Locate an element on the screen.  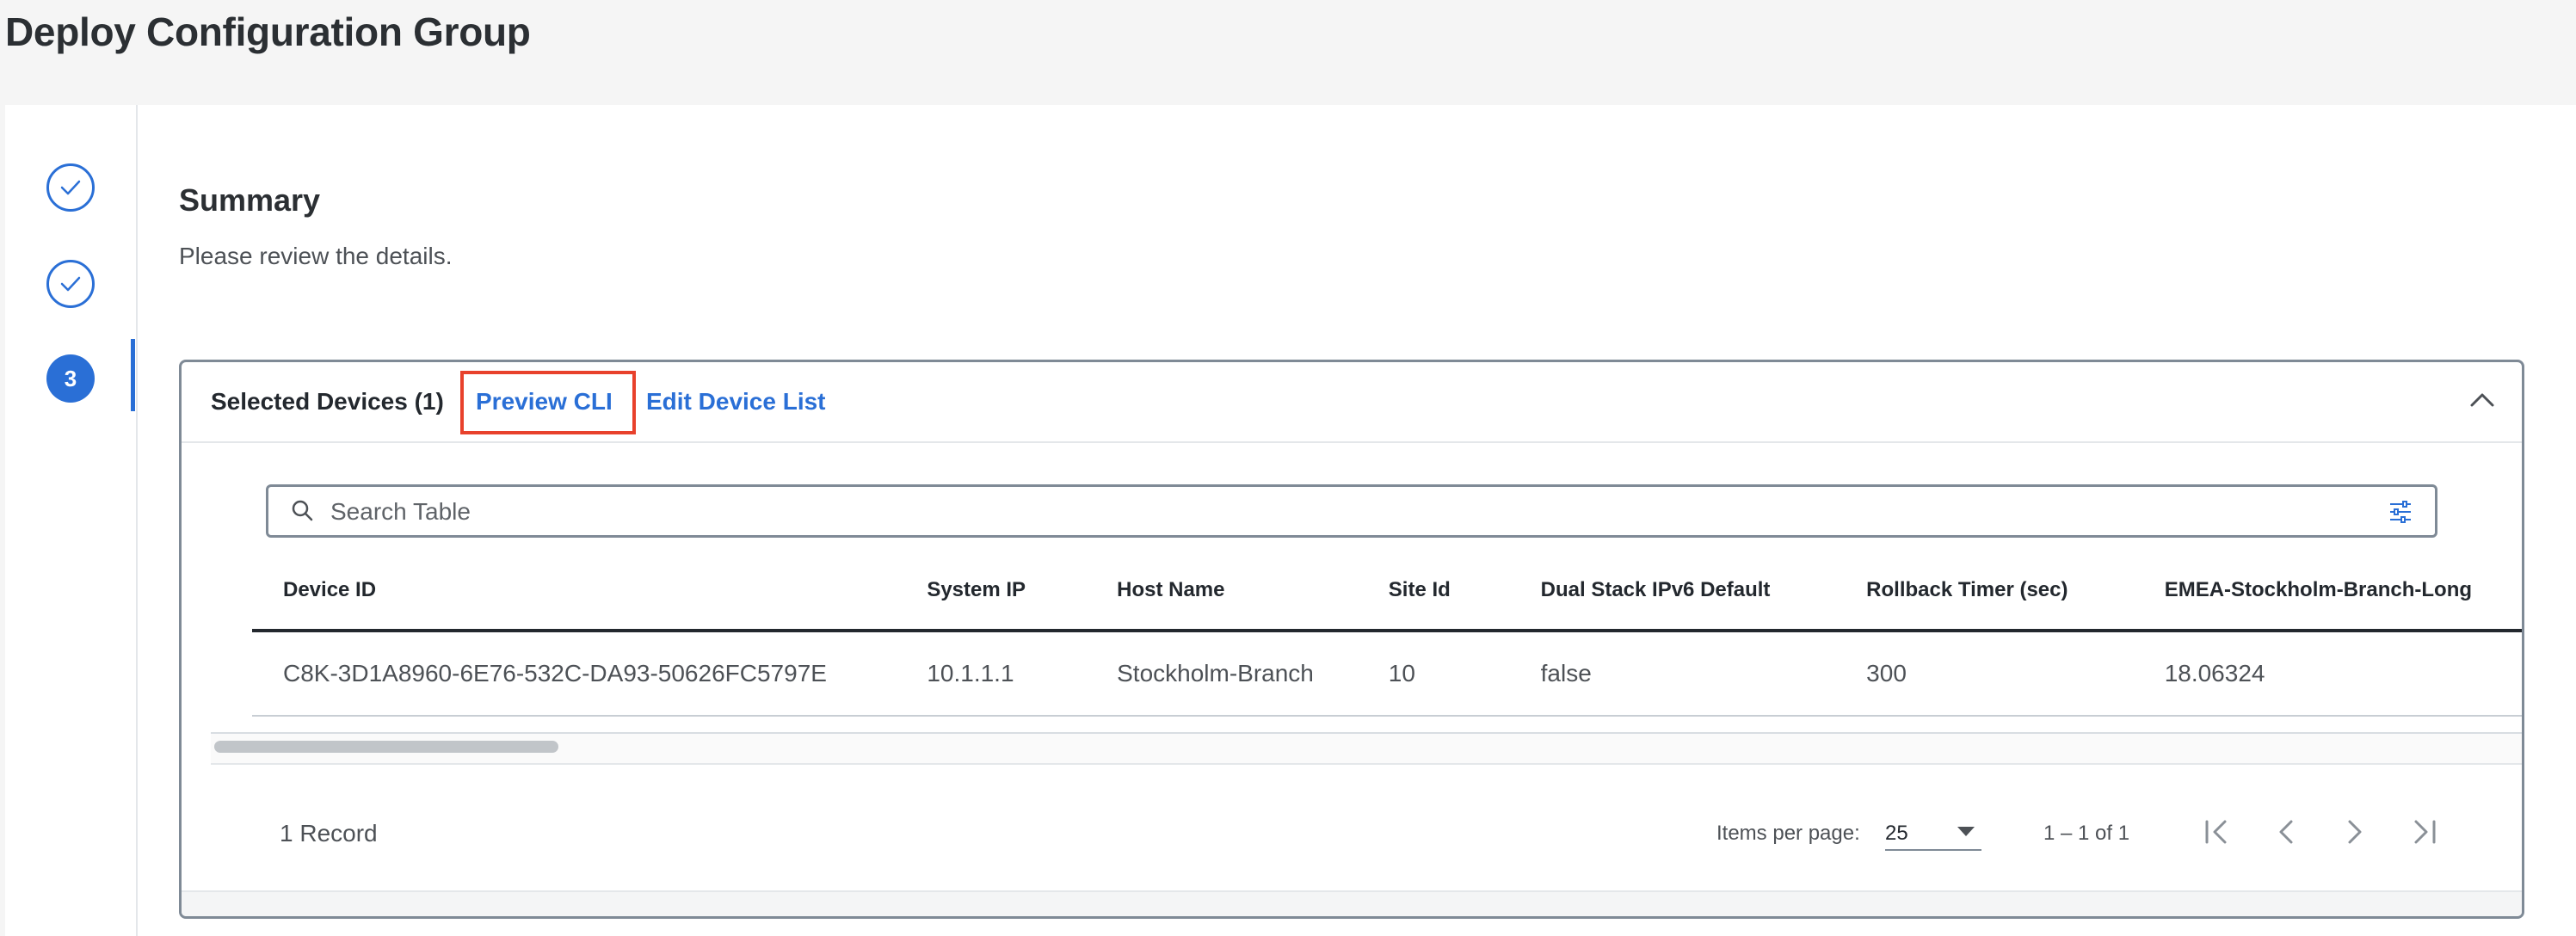
cell-host-name: Stockholm-Branch is located at coordinates (1222, 674).